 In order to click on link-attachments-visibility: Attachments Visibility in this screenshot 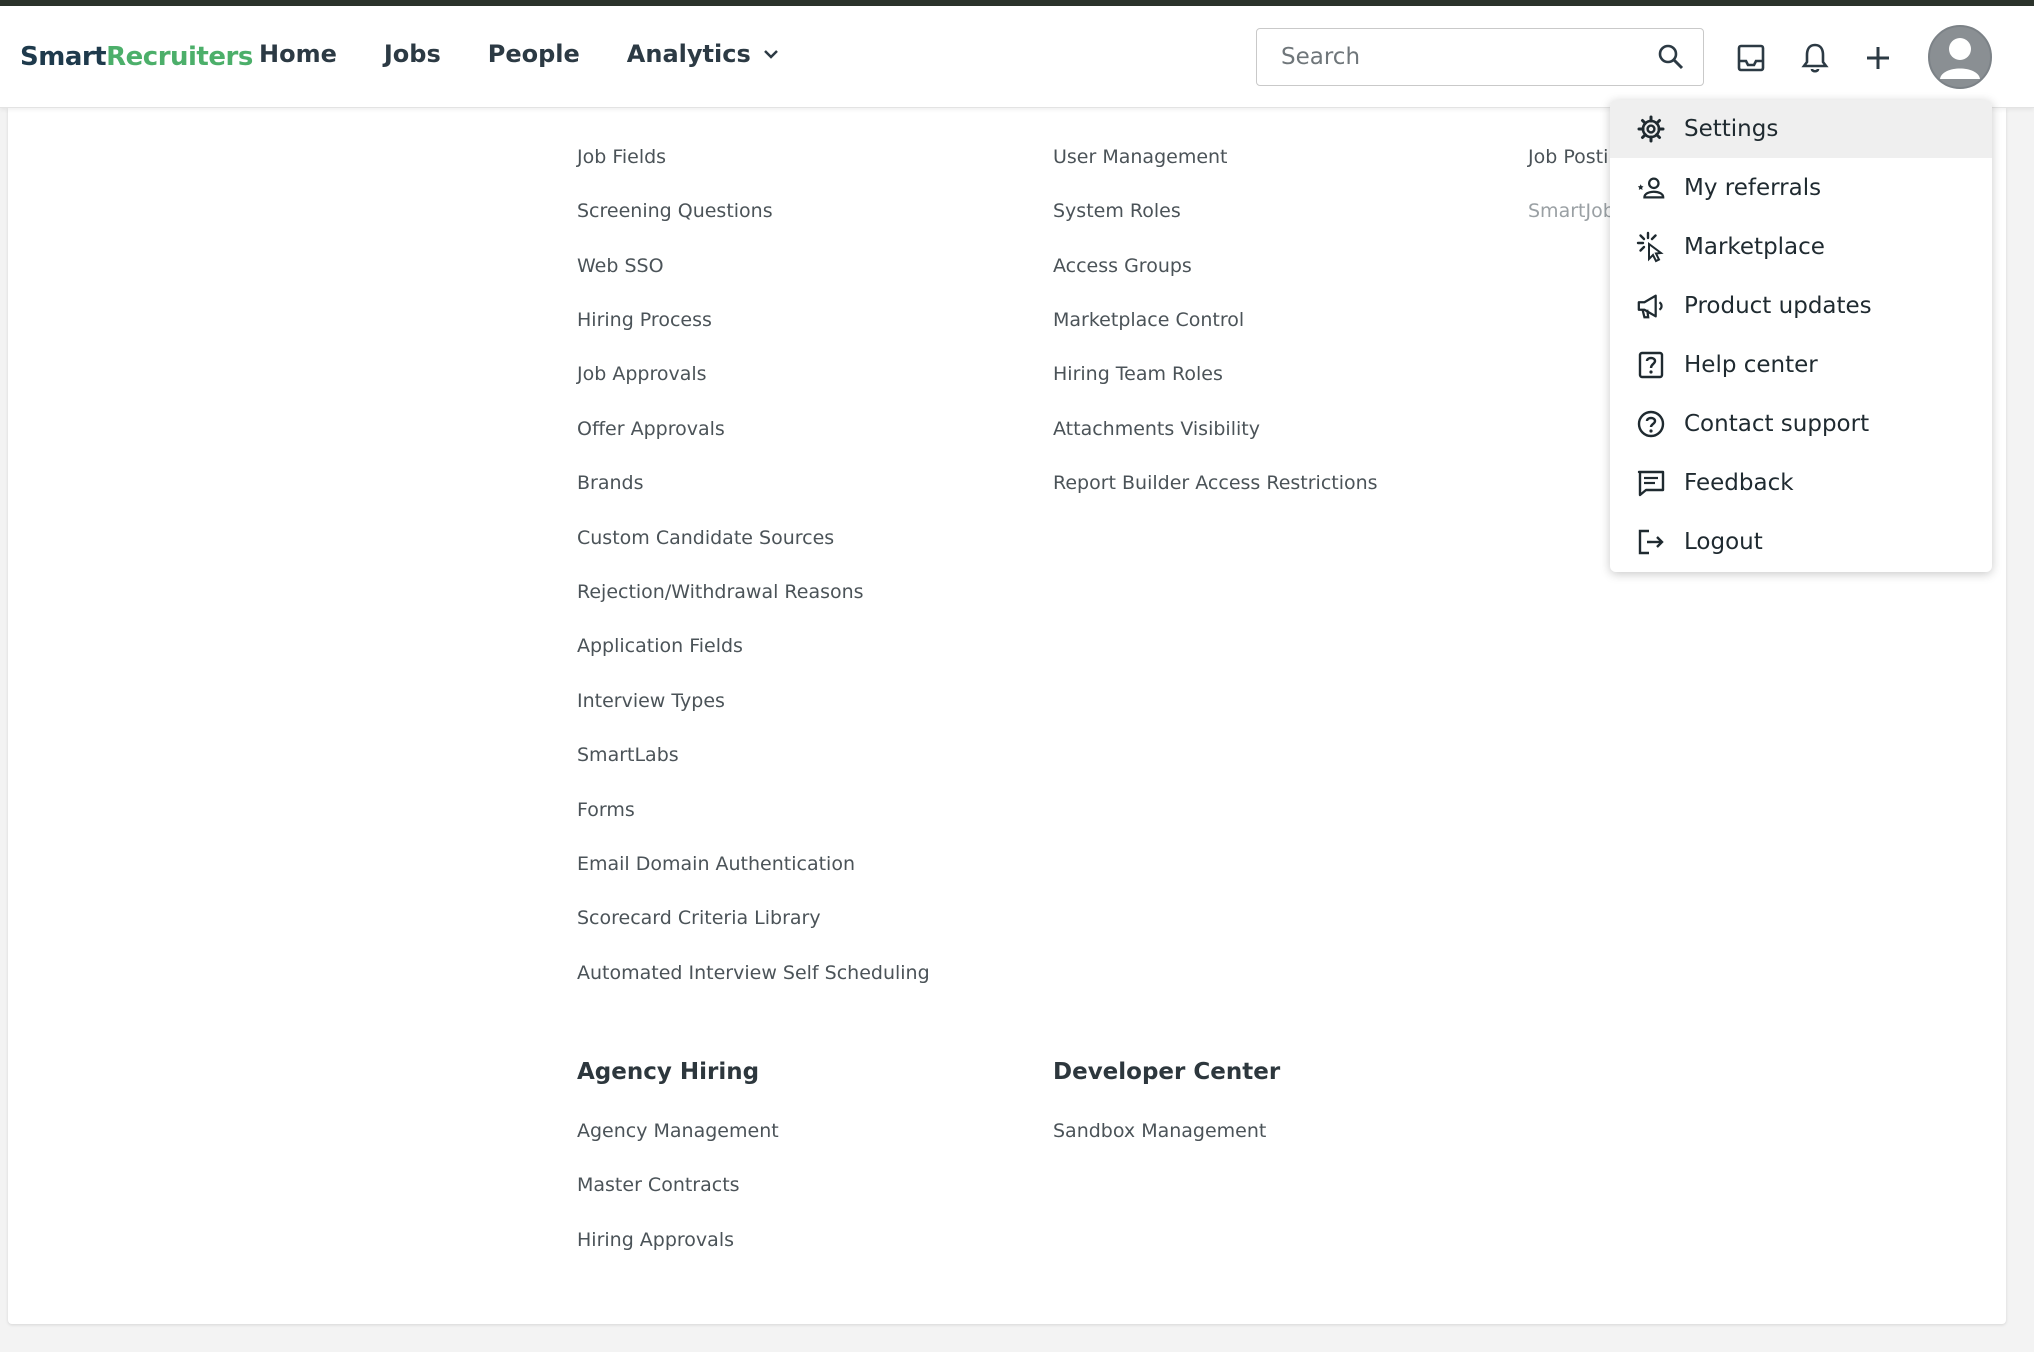, I will do `click(1156, 429)`.